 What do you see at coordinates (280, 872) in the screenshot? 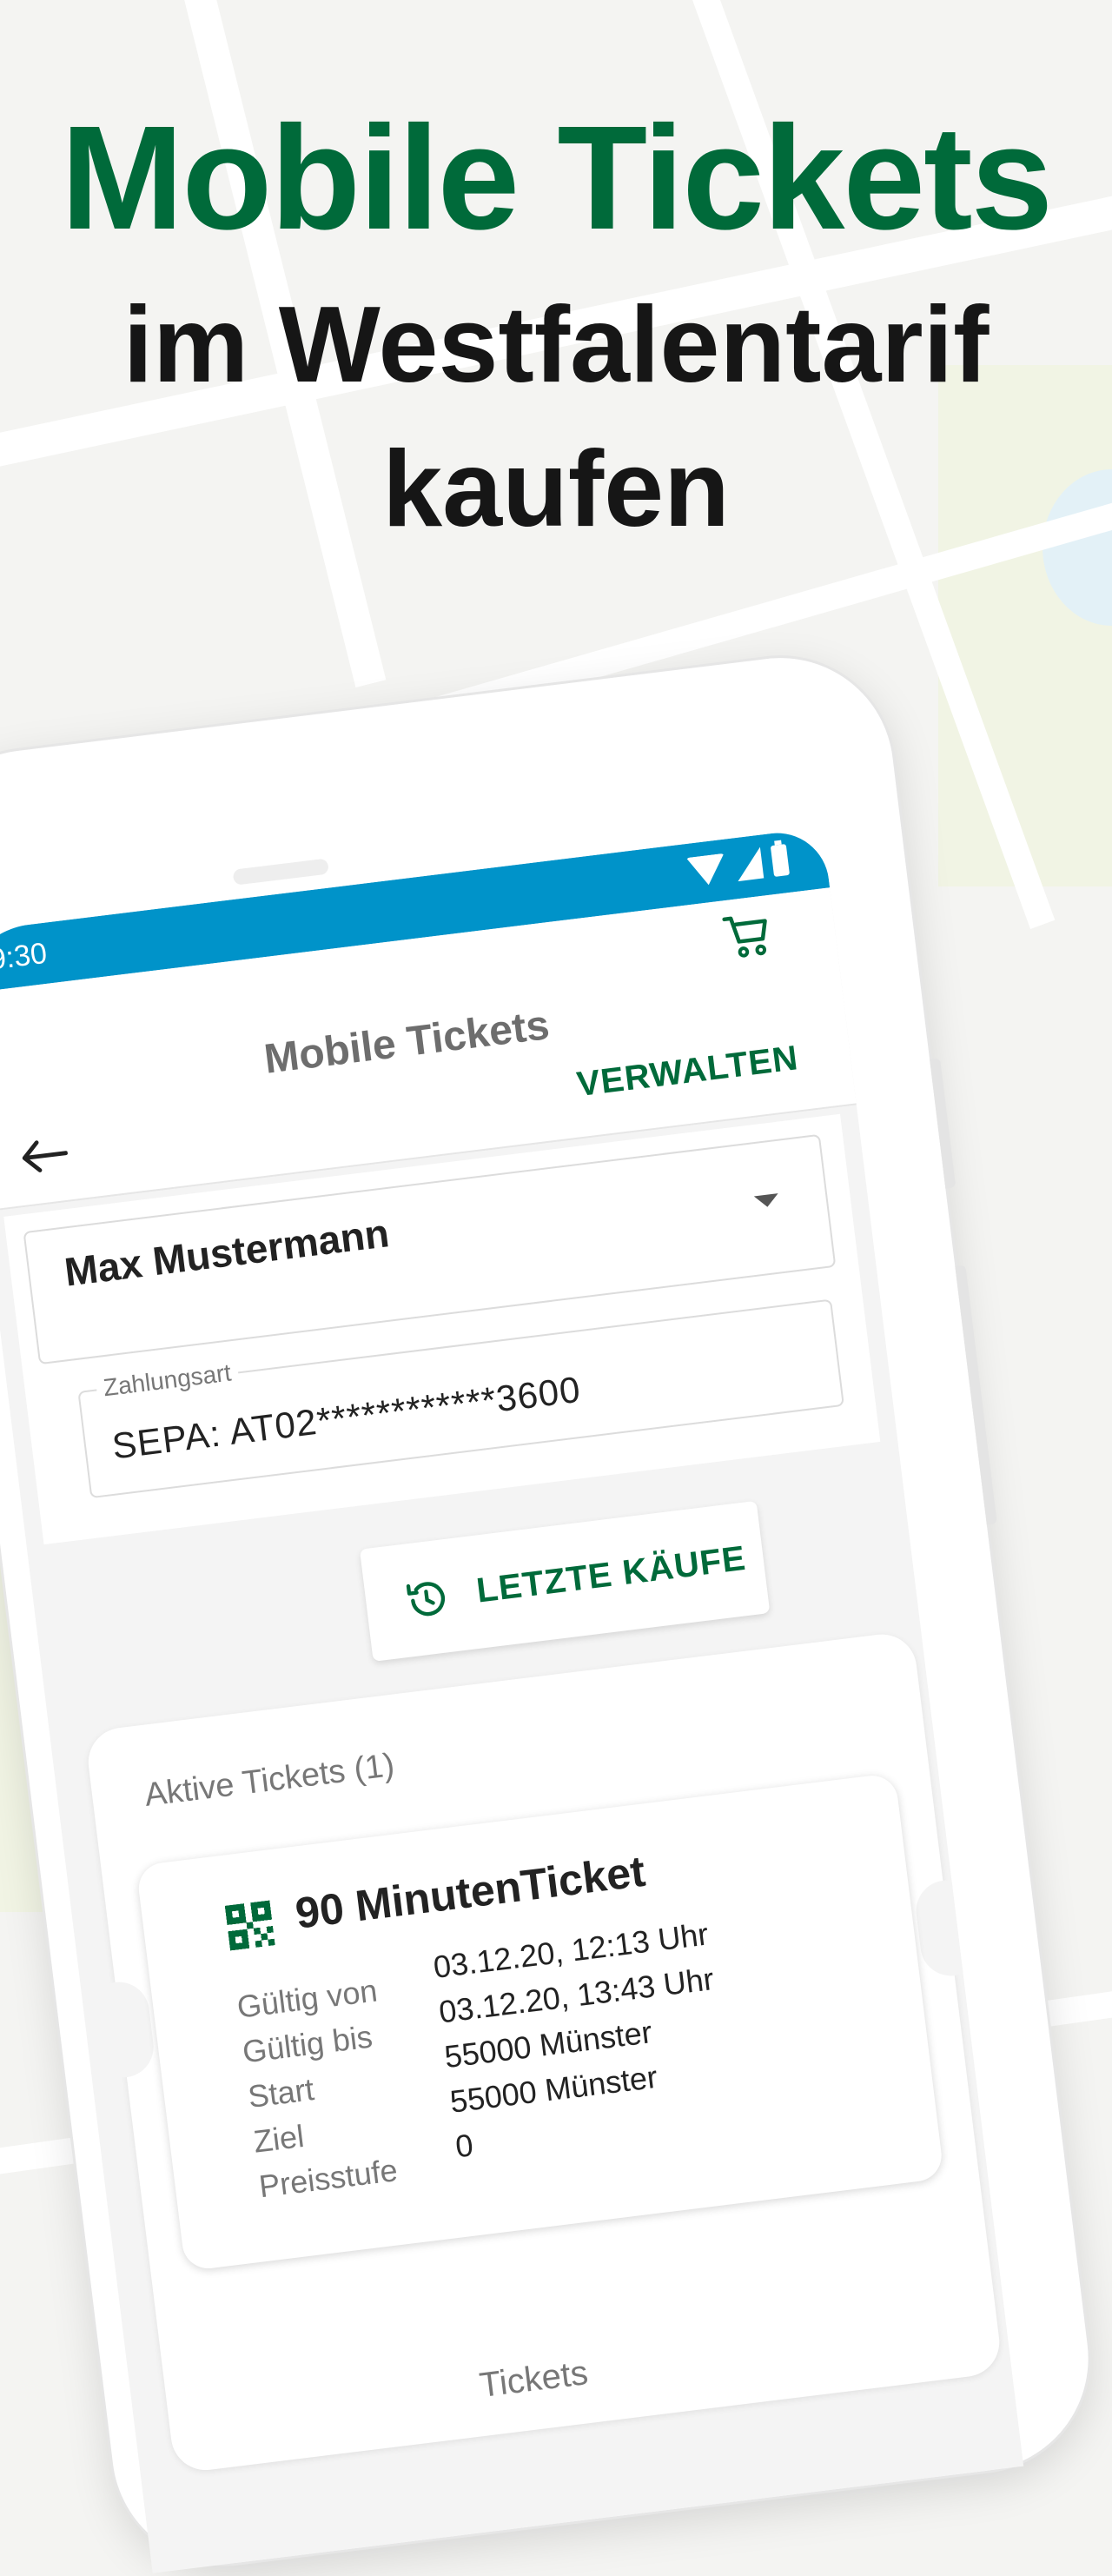
I see `phone-speaker` at bounding box center [280, 872].